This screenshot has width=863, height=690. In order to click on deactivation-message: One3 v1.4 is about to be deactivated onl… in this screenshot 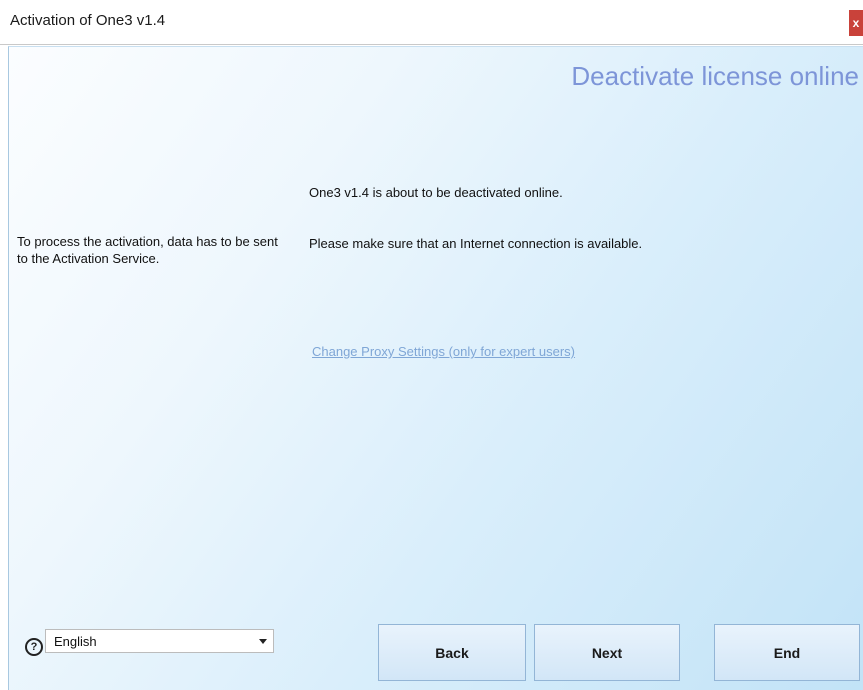, I will do `click(436, 192)`.